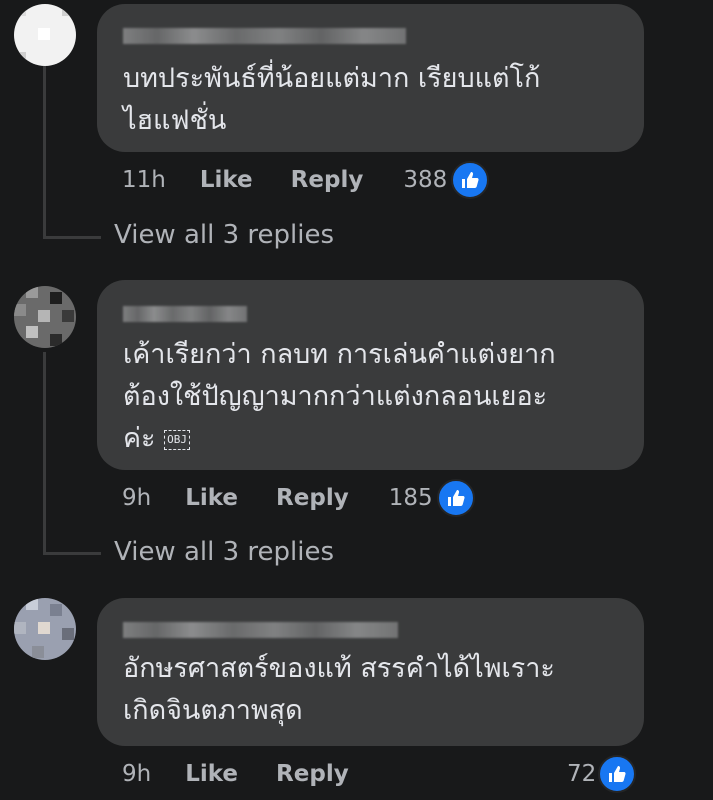  What do you see at coordinates (379, 774) in the screenshot?
I see `comment-actions: 9h Like Reply 72` at bounding box center [379, 774].